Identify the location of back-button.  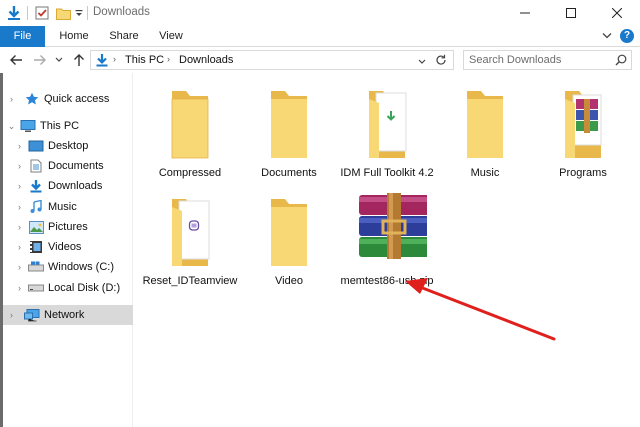
(16, 60).